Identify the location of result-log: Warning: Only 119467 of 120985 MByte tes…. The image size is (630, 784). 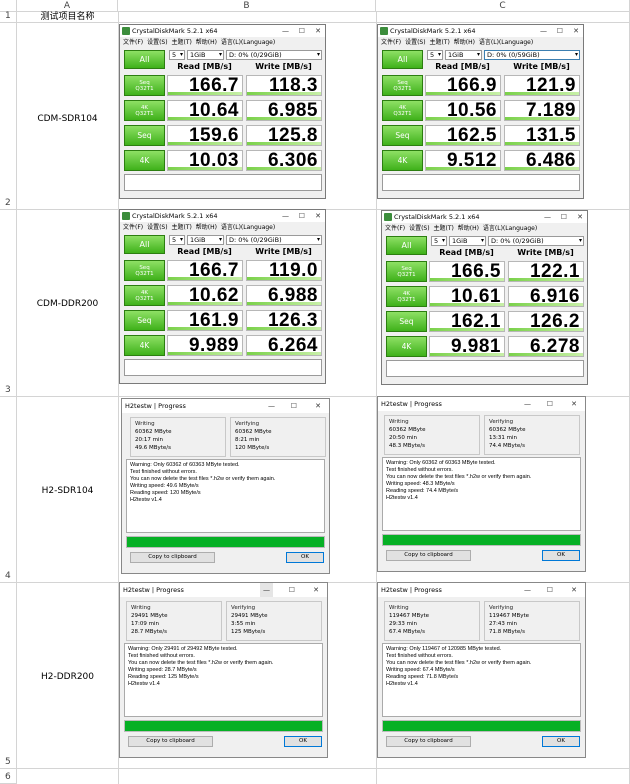
(481, 680).